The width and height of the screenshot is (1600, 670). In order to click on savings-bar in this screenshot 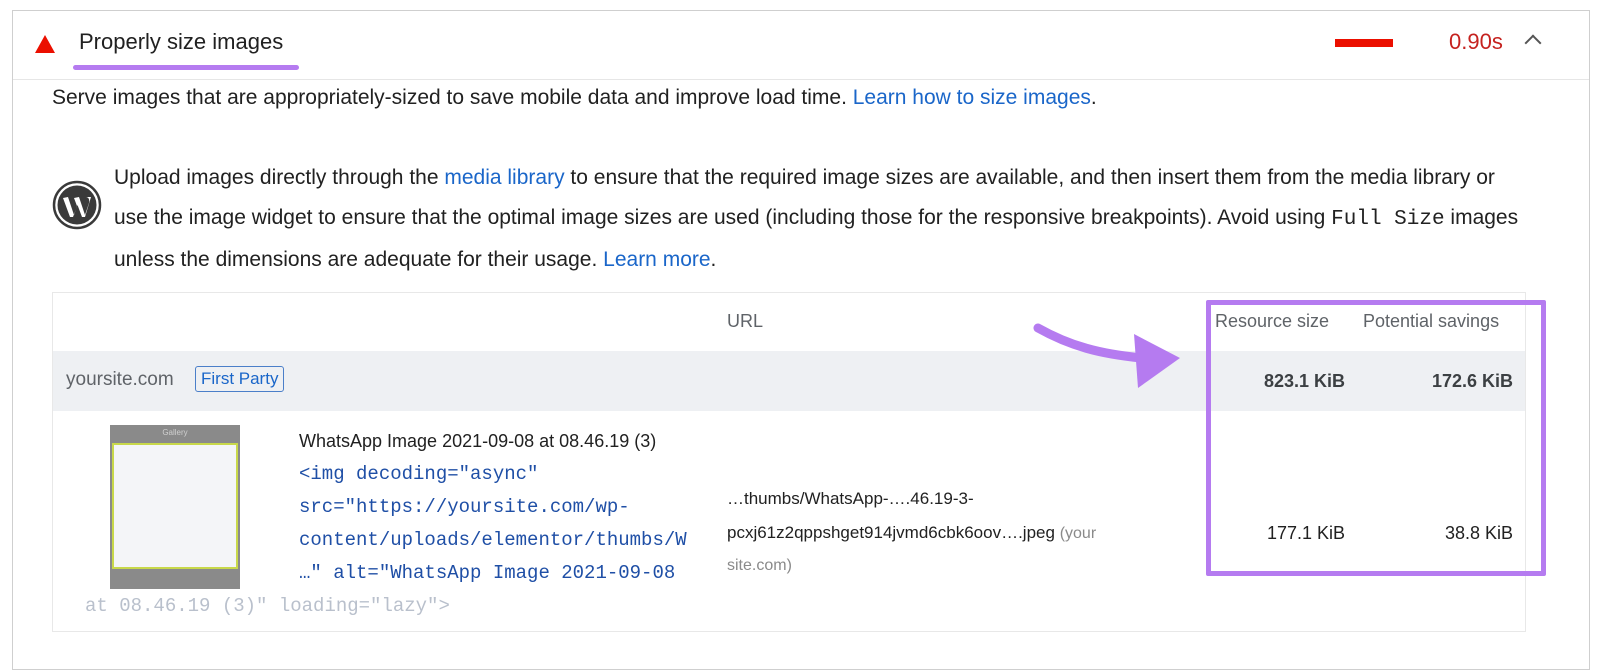, I will do `click(1364, 43)`.